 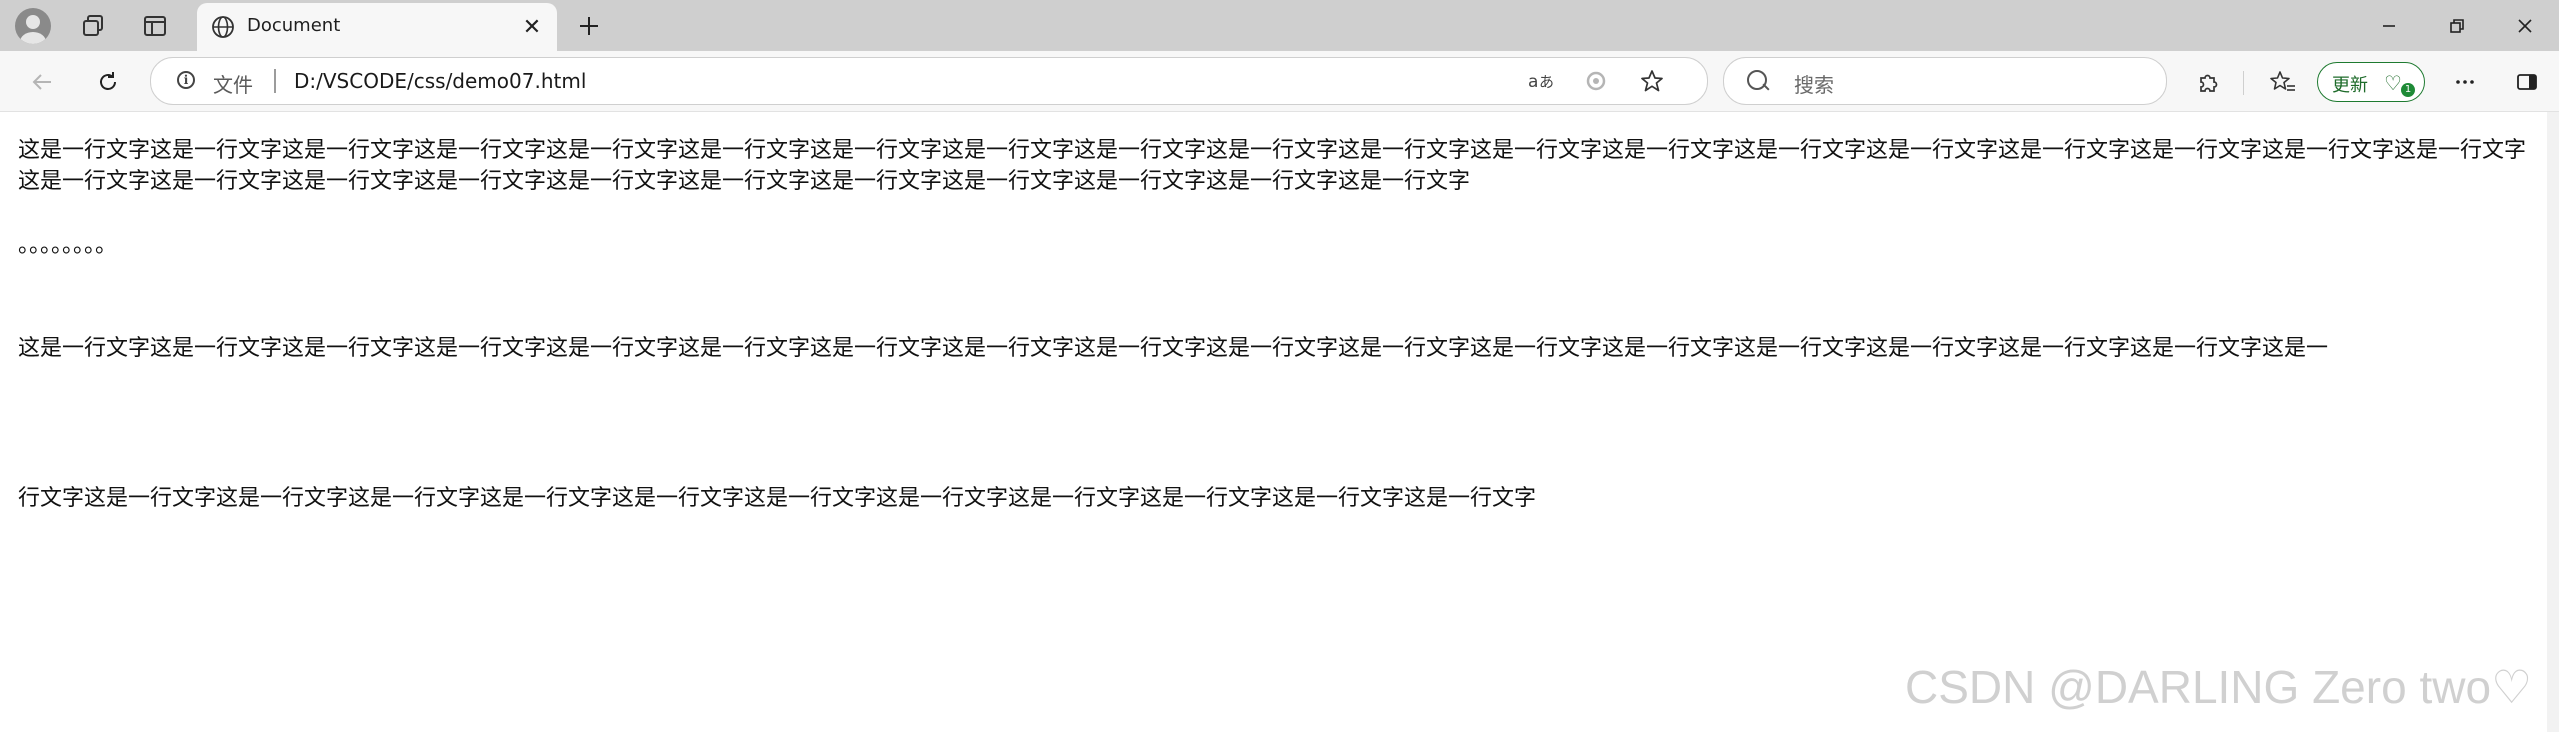 I want to click on more-dots-icon, so click(x=2465, y=82).